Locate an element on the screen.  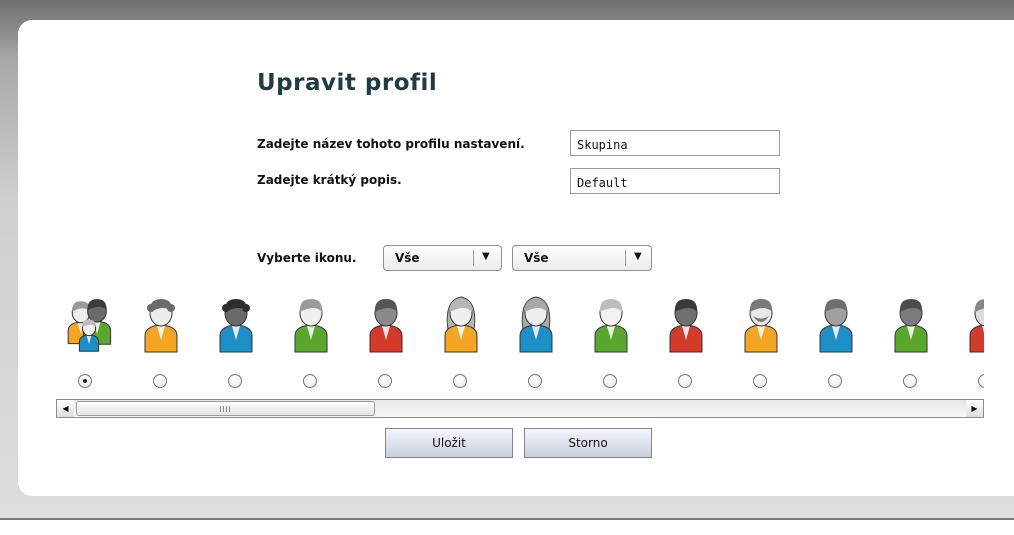
icon-subcategory-dropdown: Vše ▼ is located at coordinates (582, 258).